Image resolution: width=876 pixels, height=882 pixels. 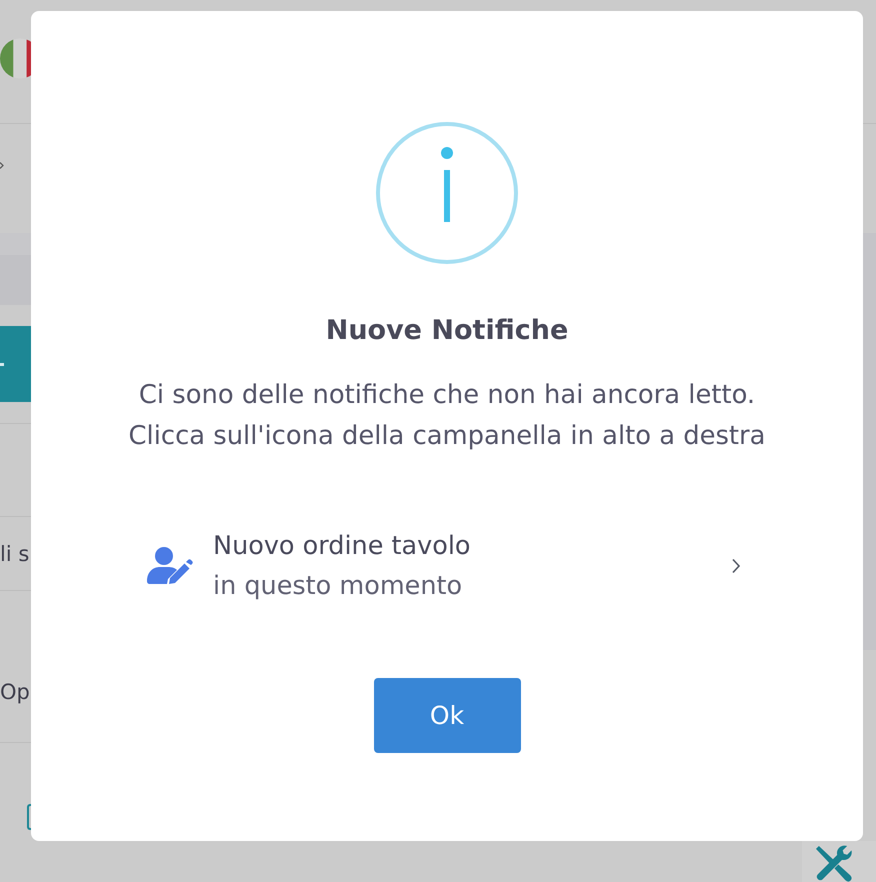 I want to click on tools-button, so click(x=839, y=861).